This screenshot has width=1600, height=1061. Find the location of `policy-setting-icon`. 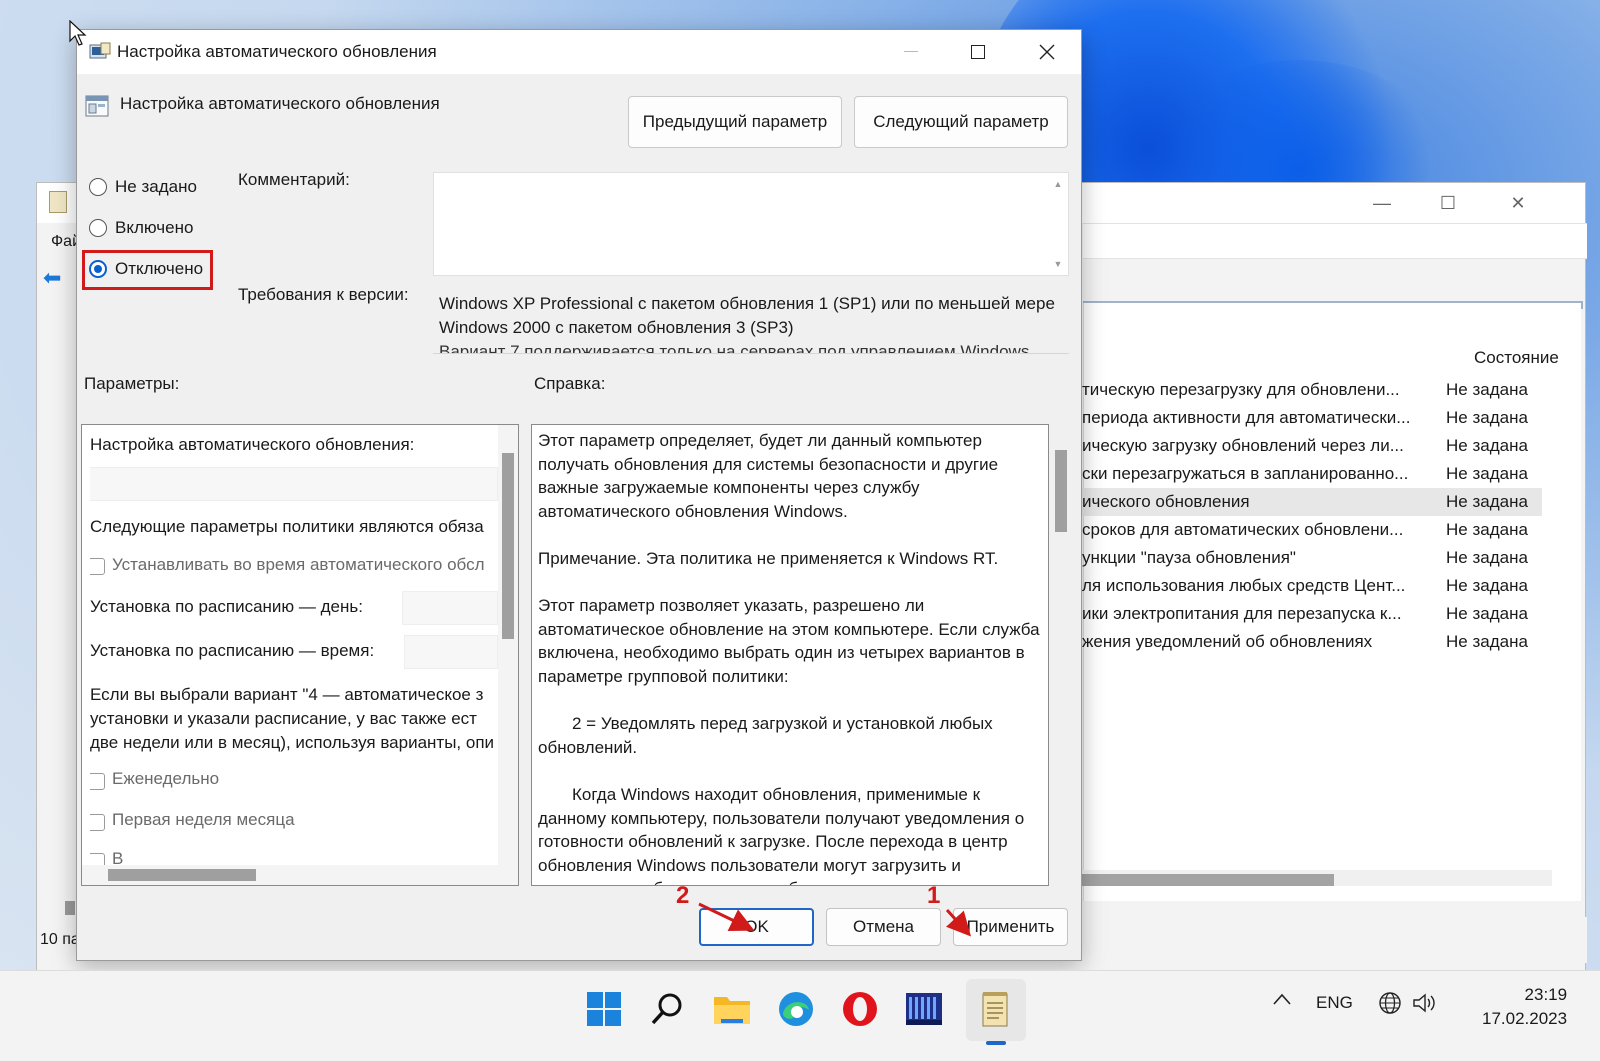

policy-setting-icon is located at coordinates (97, 106).